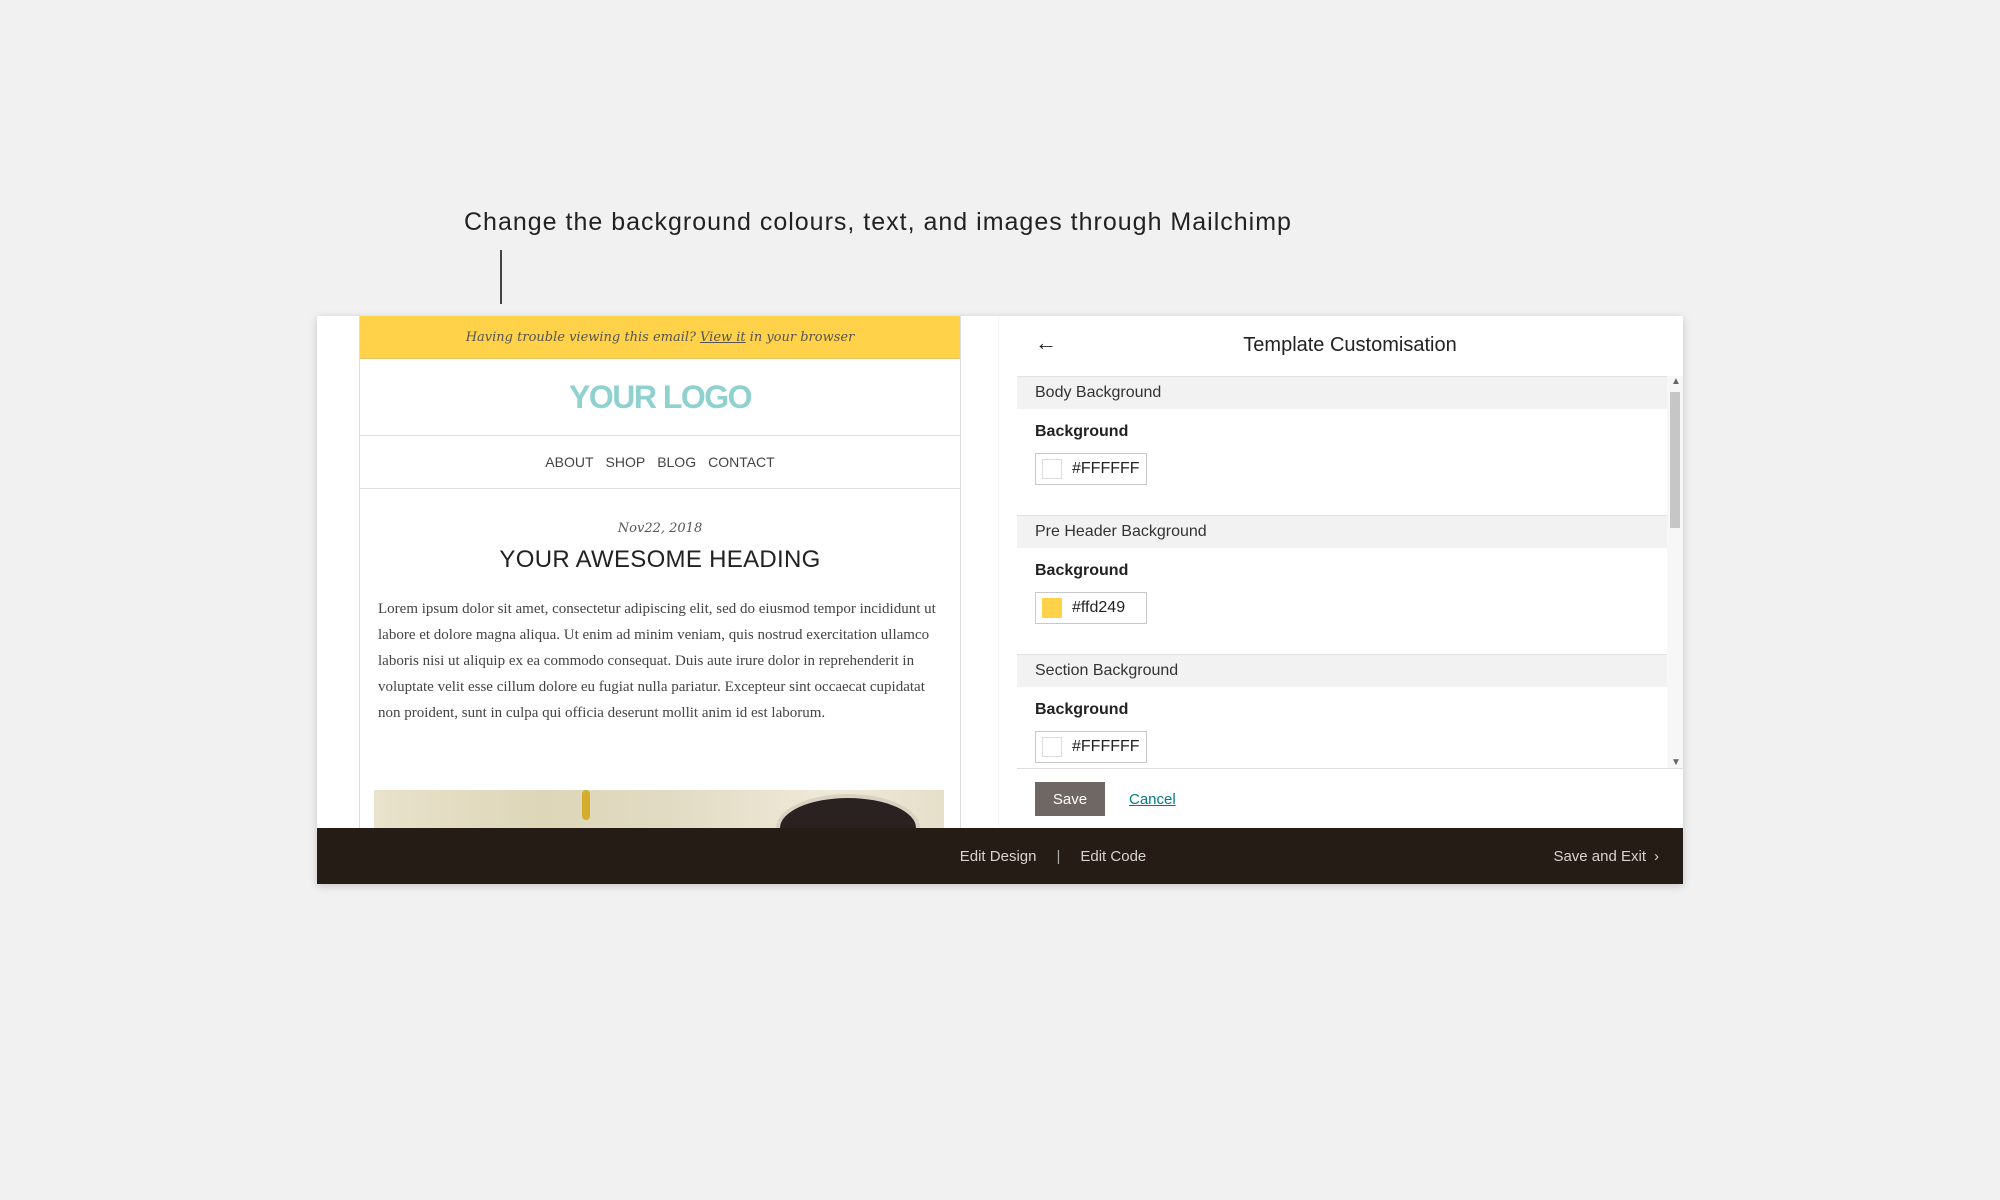 The height and width of the screenshot is (1200, 2000). What do you see at coordinates (1342, 445) in the screenshot?
I see `section-body-background: Body Background Background #FFFFFF` at bounding box center [1342, 445].